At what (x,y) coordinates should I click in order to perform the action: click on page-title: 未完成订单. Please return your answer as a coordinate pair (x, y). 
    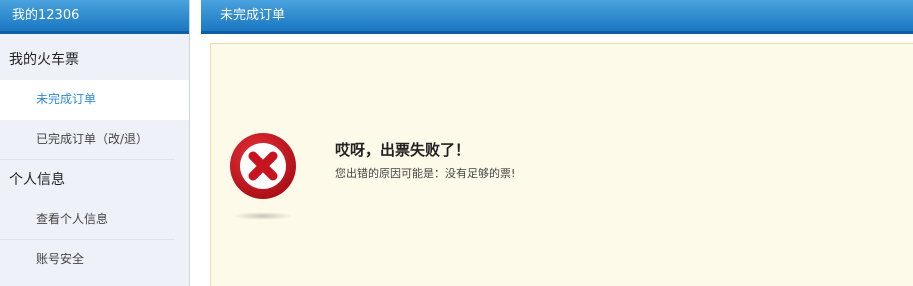
    Looking at the image, I should click on (557, 17).